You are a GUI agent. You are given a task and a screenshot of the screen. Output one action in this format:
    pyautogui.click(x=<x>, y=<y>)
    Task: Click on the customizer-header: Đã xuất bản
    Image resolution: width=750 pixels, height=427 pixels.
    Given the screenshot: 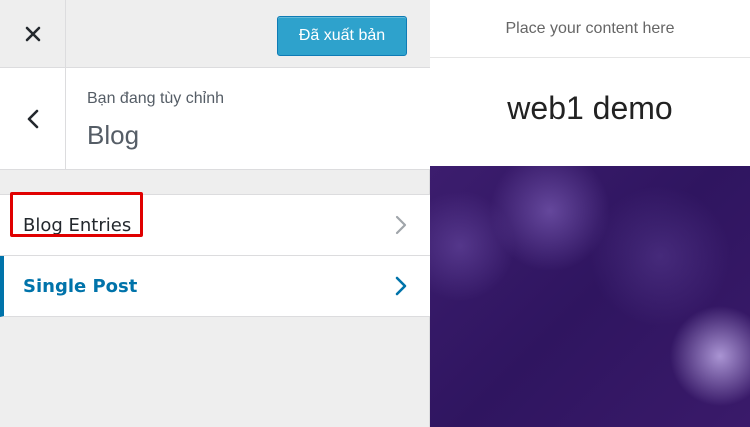 What is the action you would take?
    pyautogui.click(x=215, y=34)
    